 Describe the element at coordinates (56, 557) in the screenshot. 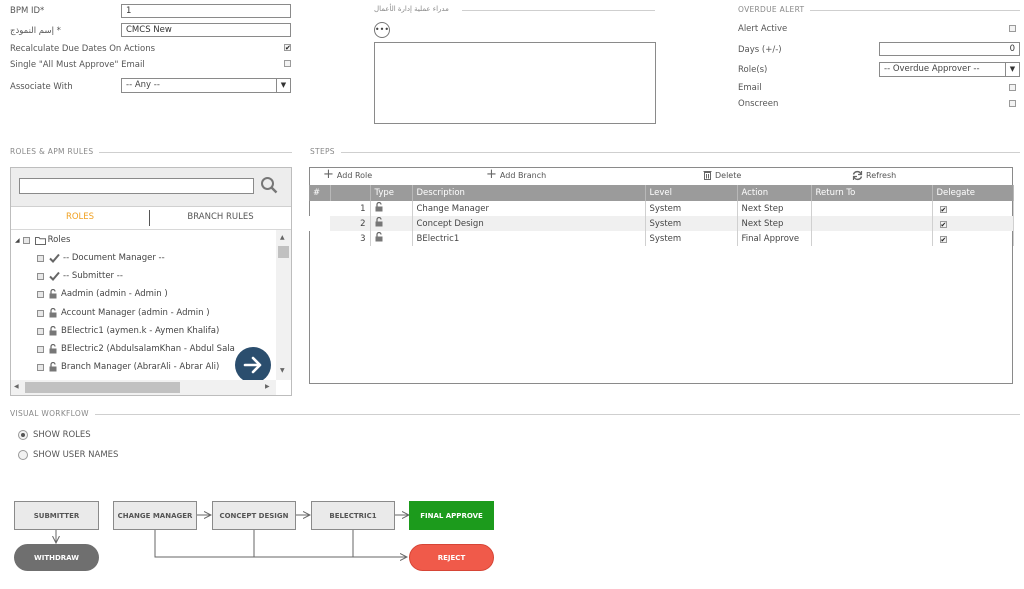

I see `workflow-node-withdraw: WITHDRAW` at that location.